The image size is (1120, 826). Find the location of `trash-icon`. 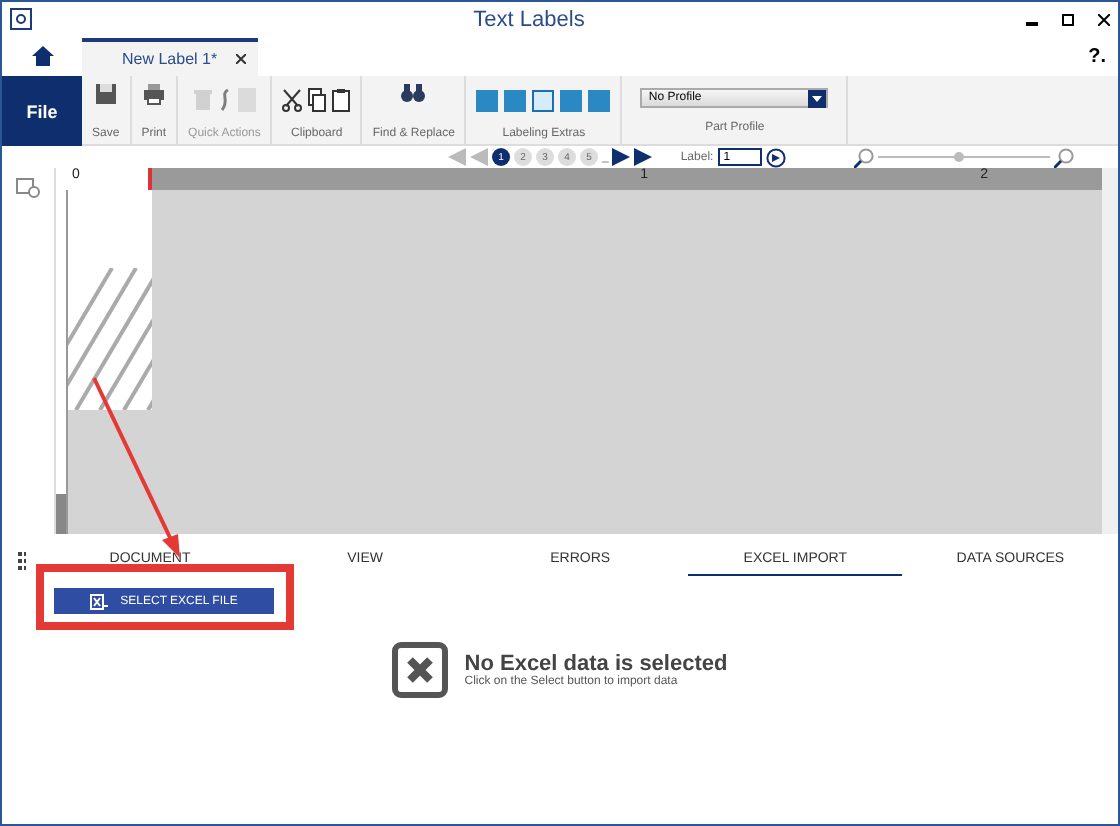

trash-icon is located at coordinates (202, 100).